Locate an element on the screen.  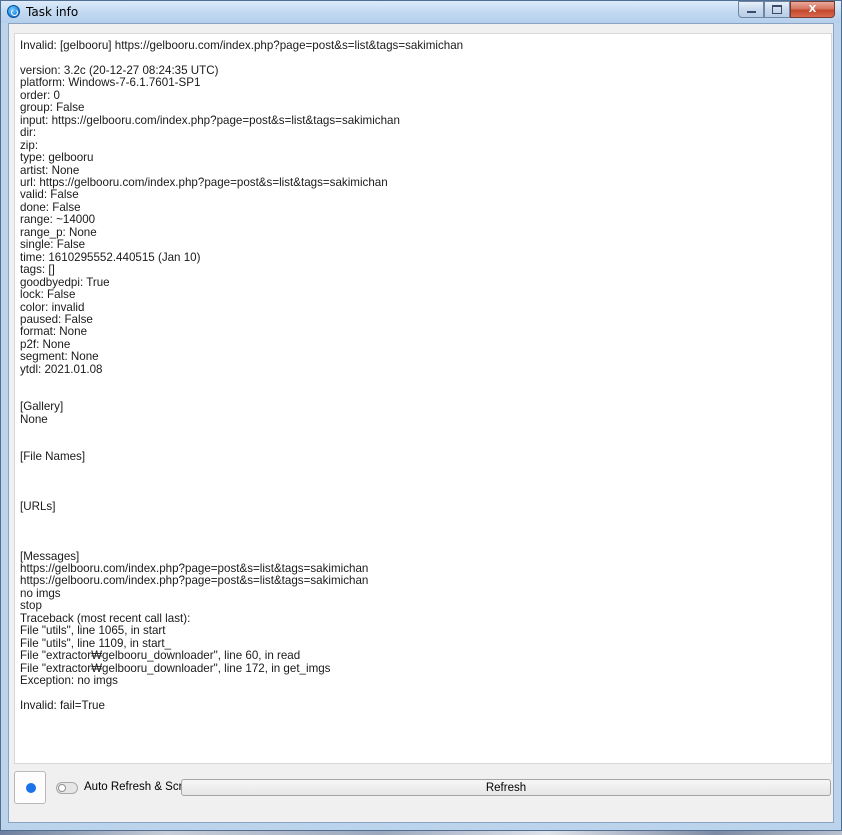
log-line: range_p: None is located at coordinates (58, 232).